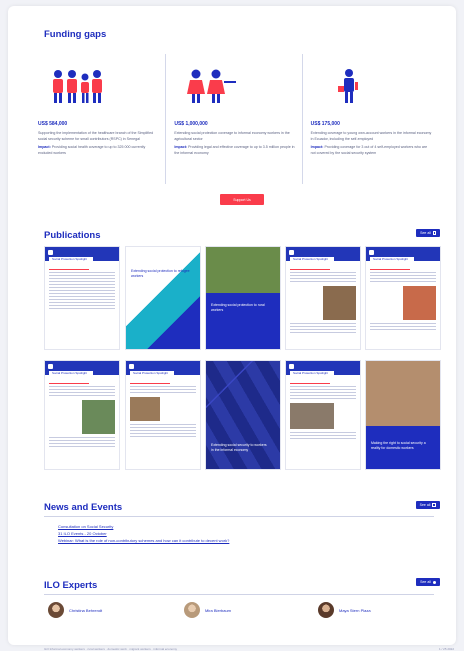 The height and width of the screenshot is (651, 464). Describe the element at coordinates (77, 86) in the screenshot. I see `family-icon` at that location.